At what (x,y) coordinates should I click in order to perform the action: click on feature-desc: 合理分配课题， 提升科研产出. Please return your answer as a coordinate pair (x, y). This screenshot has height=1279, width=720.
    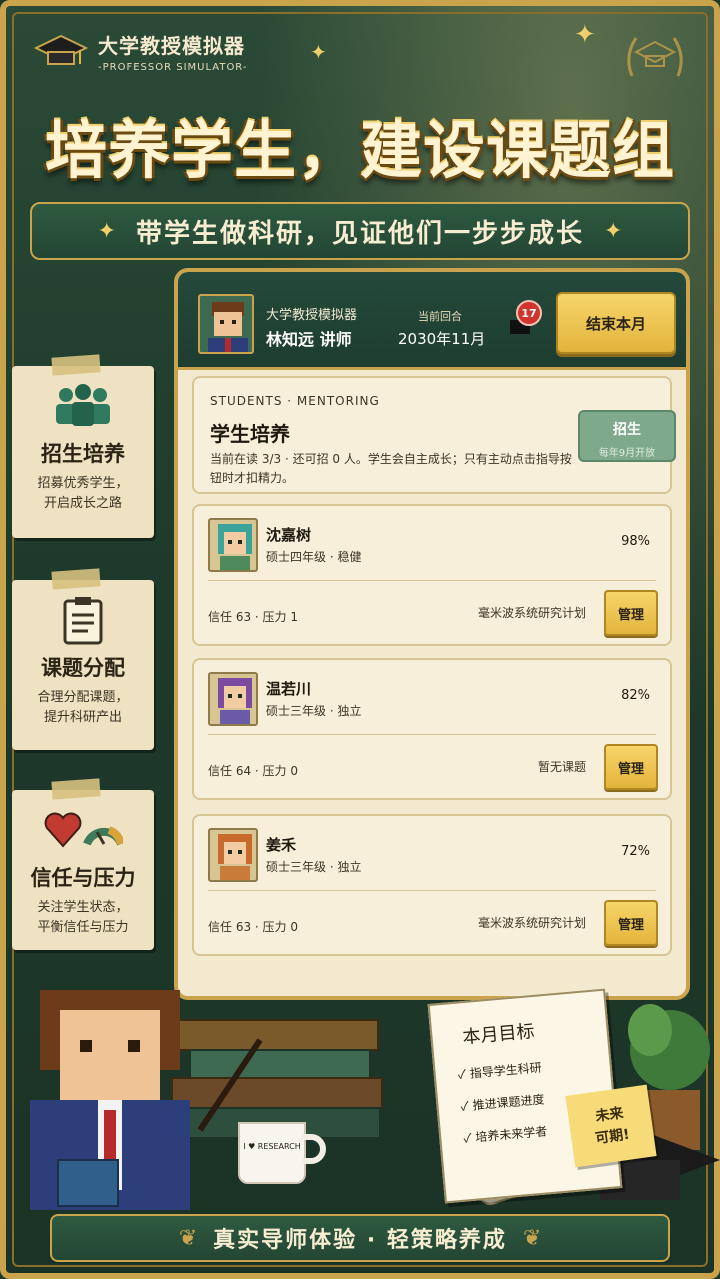
    Looking at the image, I should click on (83, 708).